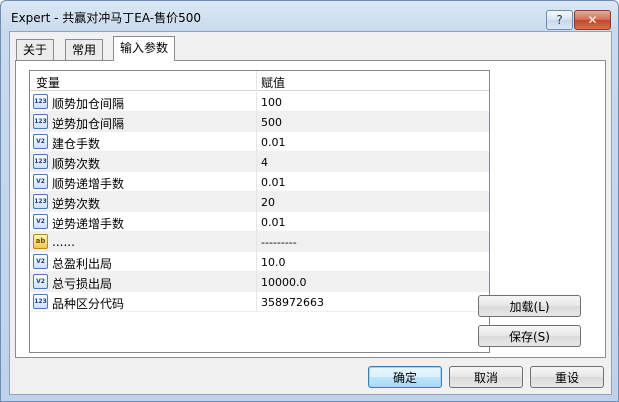 The height and width of the screenshot is (402, 619). I want to click on table-row: V2 顺势递增手数 0.01, so click(259, 182).